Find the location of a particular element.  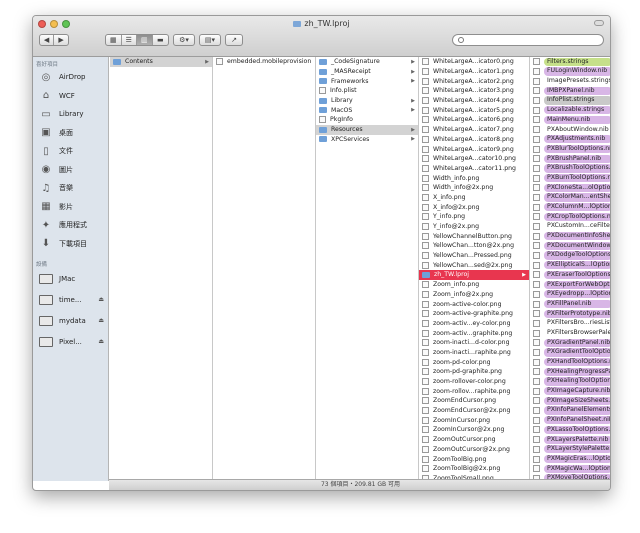

list-item: X_info@2x.png is located at coordinates (474, 207).